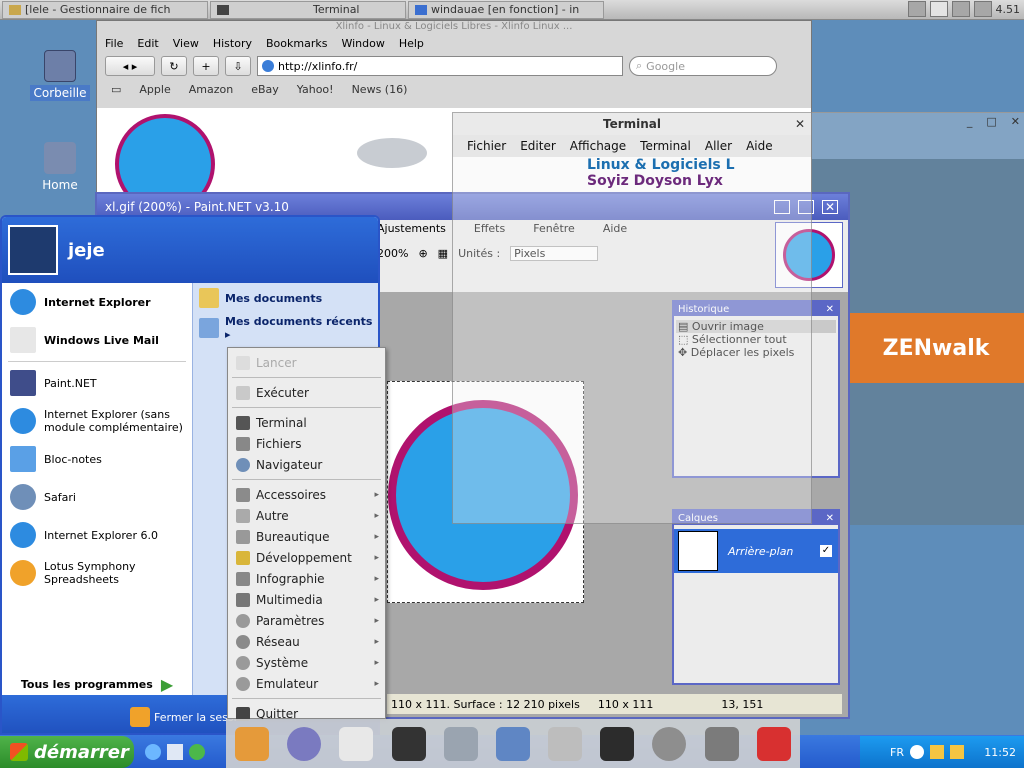 The image size is (1024, 768). Describe the element at coordinates (512, 743) in the screenshot. I see `network-folder-icon` at that location.